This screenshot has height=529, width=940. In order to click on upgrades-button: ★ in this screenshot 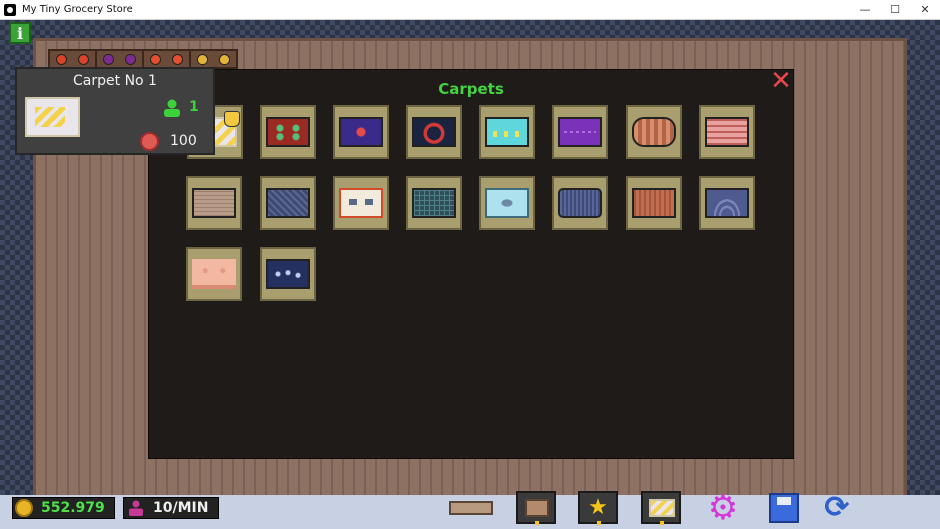, I will do `click(598, 508)`.